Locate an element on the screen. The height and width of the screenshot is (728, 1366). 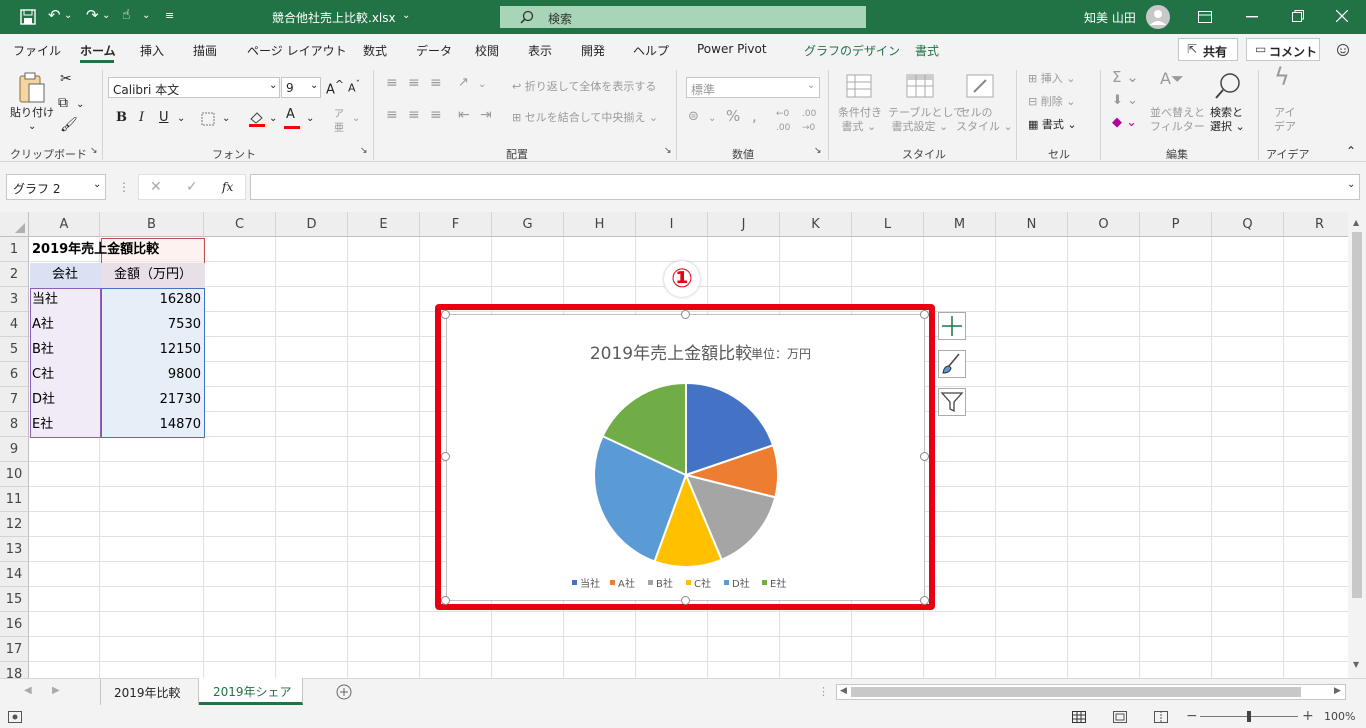
cell-company: A社 is located at coordinates (43, 324).